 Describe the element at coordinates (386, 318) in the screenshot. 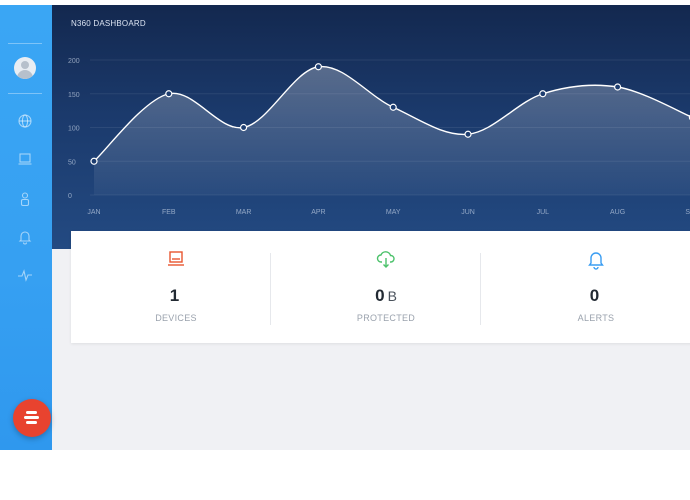

I see `stat-label: PROTECTED` at that location.